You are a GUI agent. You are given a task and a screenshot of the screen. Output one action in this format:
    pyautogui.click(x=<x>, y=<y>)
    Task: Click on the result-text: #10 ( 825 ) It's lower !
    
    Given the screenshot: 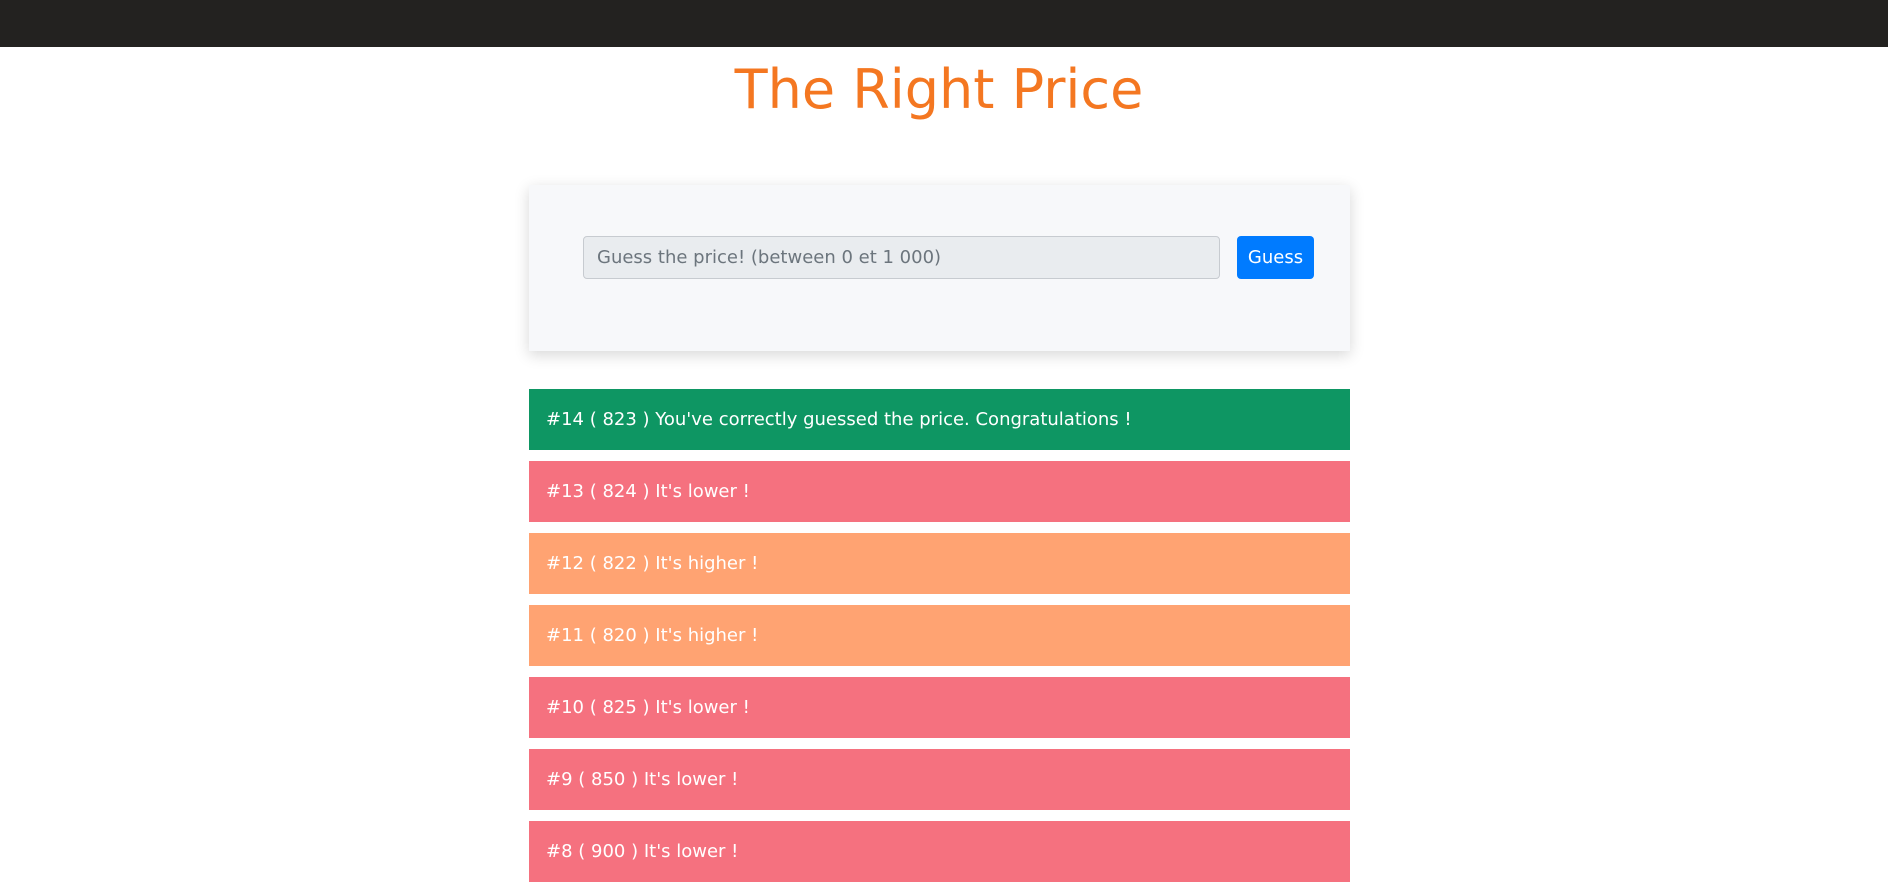 What is the action you would take?
    pyautogui.click(x=648, y=707)
    